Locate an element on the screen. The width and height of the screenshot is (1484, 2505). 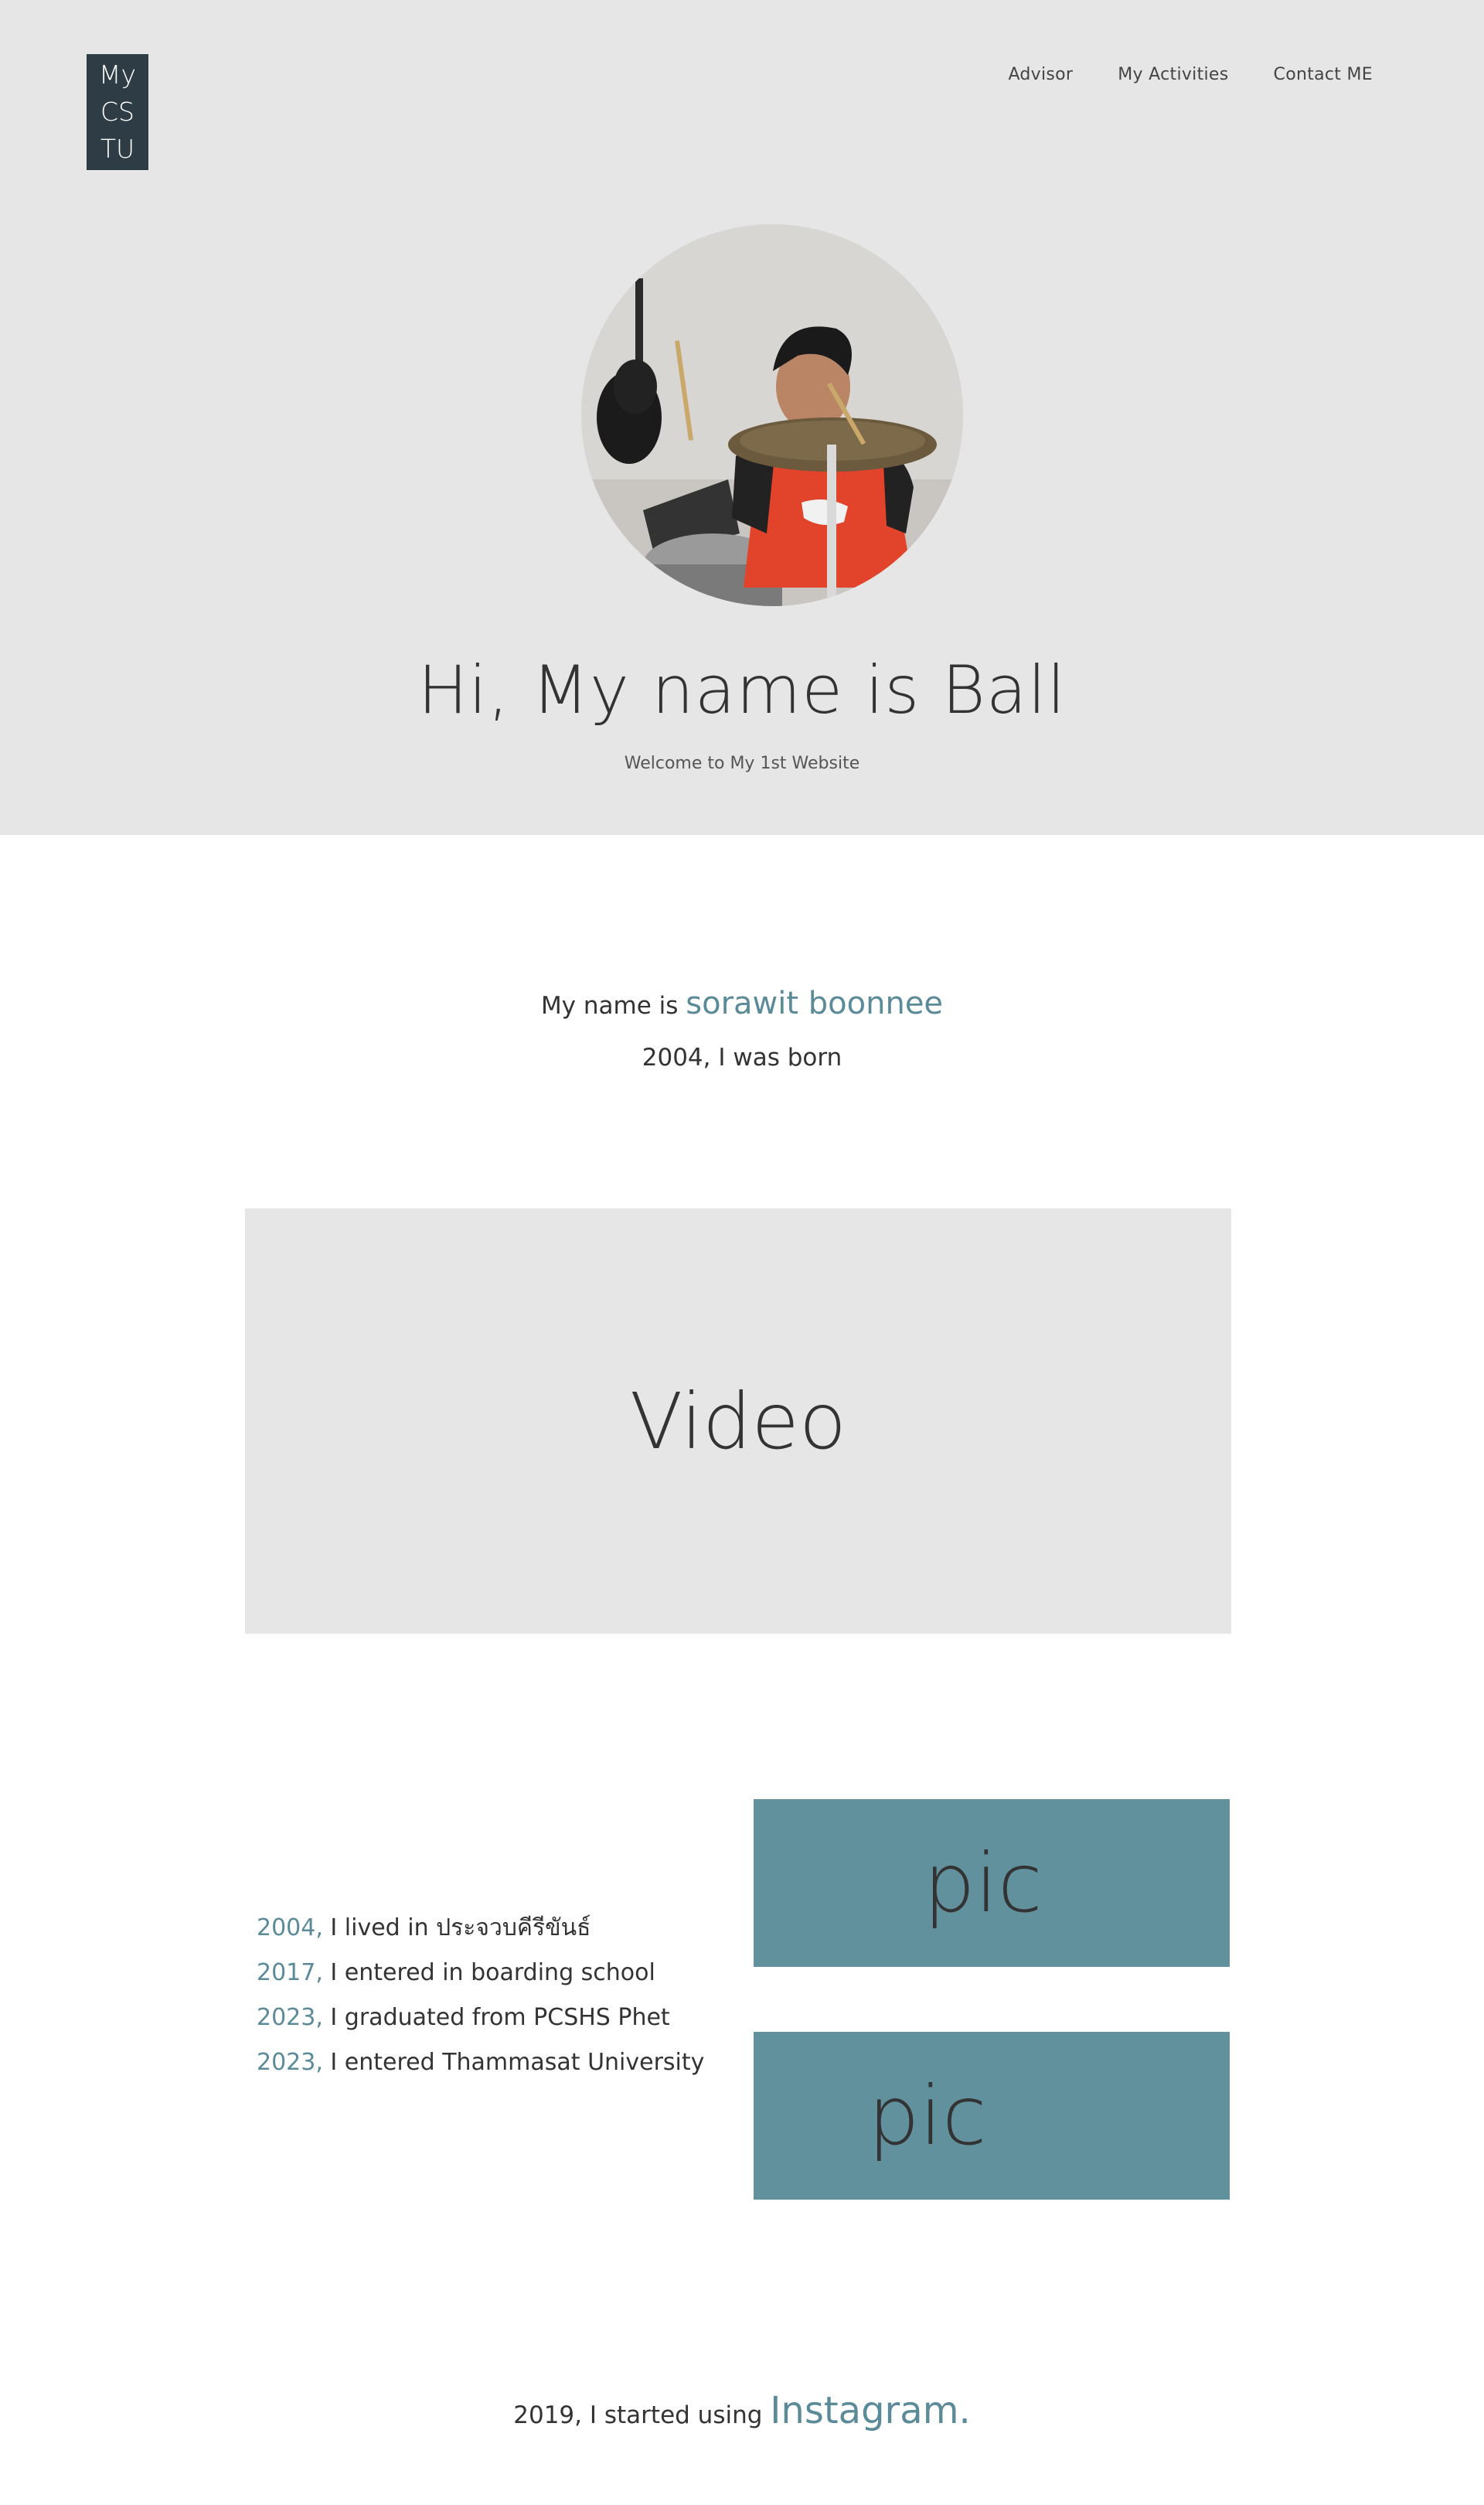
timeline-item: 2023, I graduated from PCSHS Phet is located at coordinates (496, 2017).